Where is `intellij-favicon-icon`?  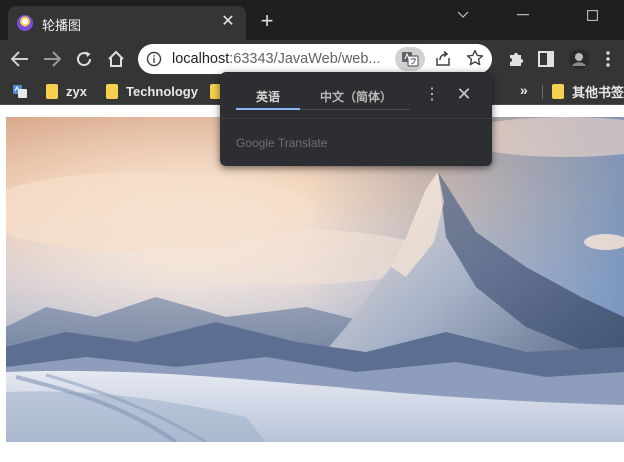 intellij-favicon-icon is located at coordinates (25, 23).